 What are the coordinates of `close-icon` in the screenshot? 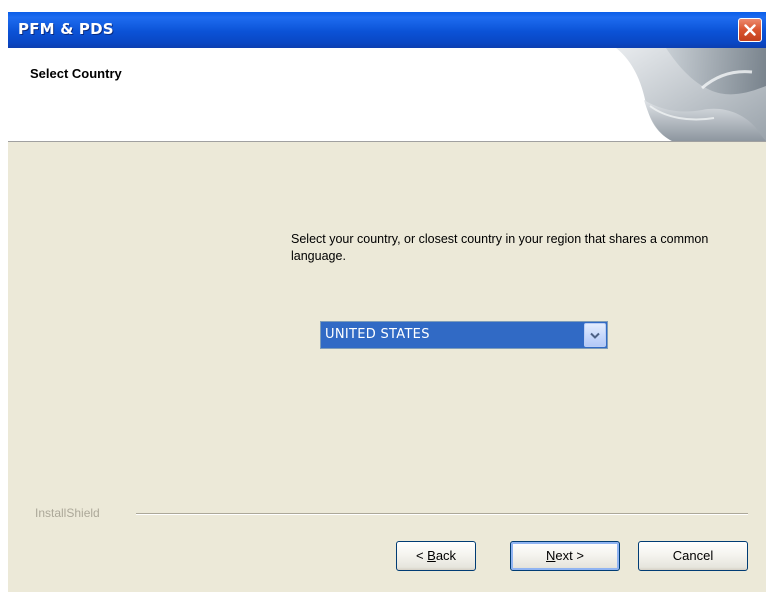 It's located at (750, 30).